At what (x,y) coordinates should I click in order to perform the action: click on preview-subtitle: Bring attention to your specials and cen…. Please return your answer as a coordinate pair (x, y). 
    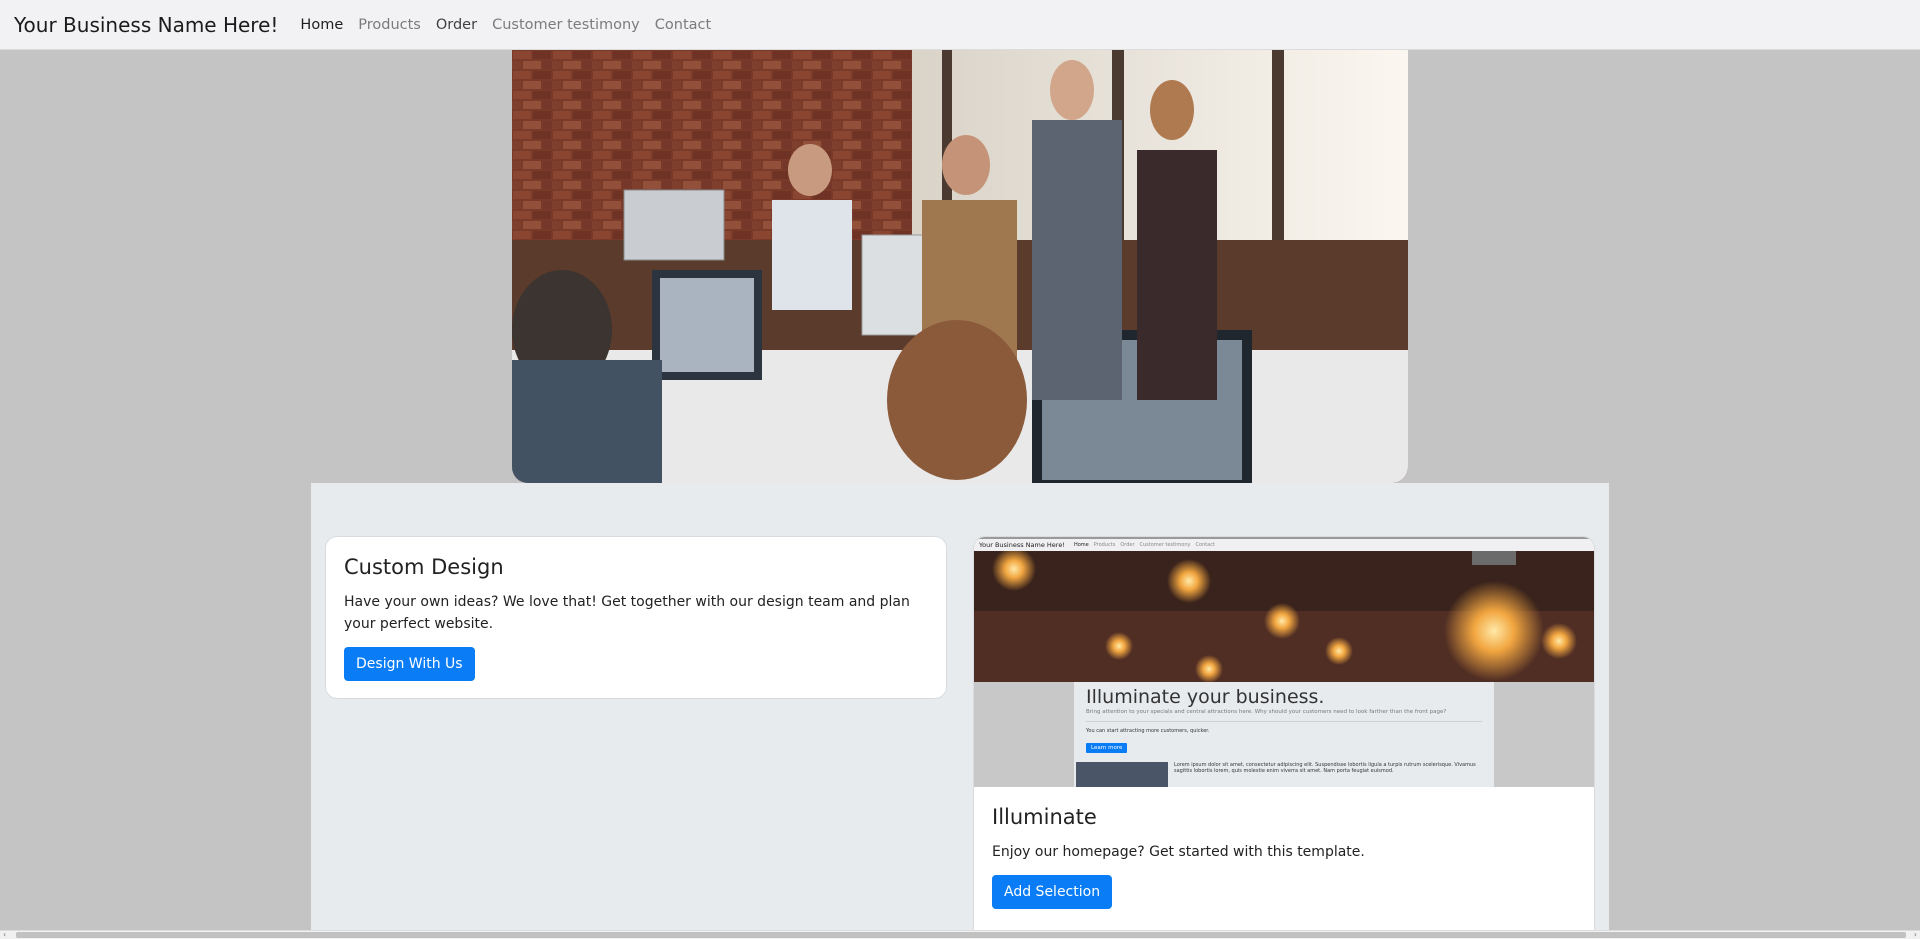
    Looking at the image, I should click on (1266, 712).